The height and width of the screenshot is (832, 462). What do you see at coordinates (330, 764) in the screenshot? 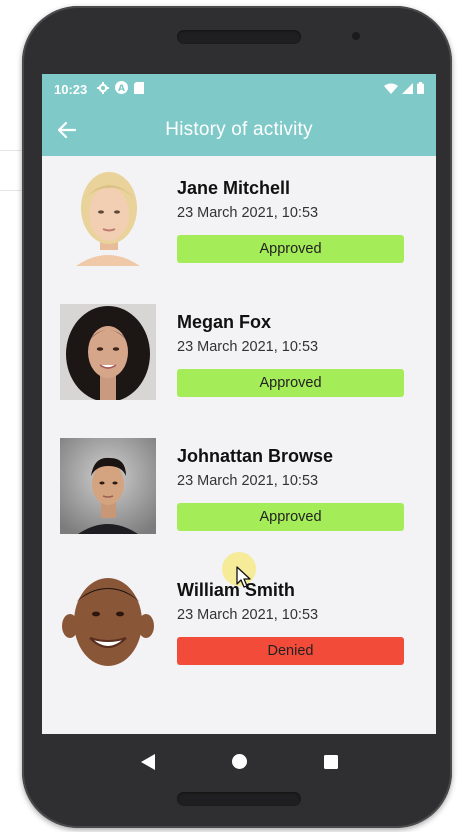
I see `nav-recents-icon` at bounding box center [330, 764].